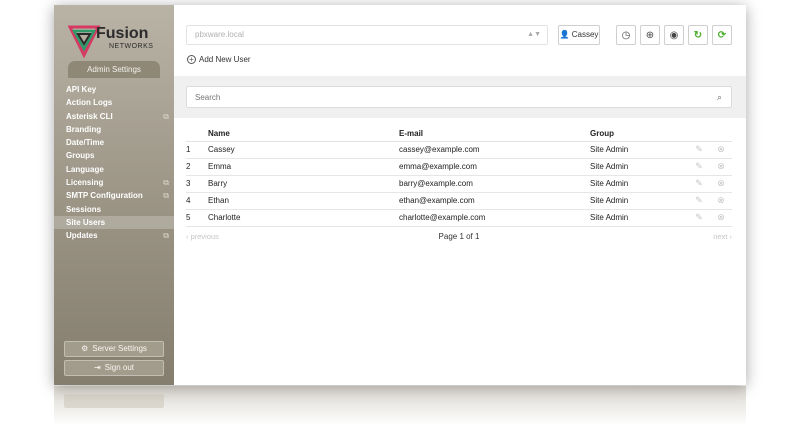 The width and height of the screenshot is (800, 435). What do you see at coordinates (85, 348) in the screenshot?
I see `gears-icon: ⚙` at bounding box center [85, 348].